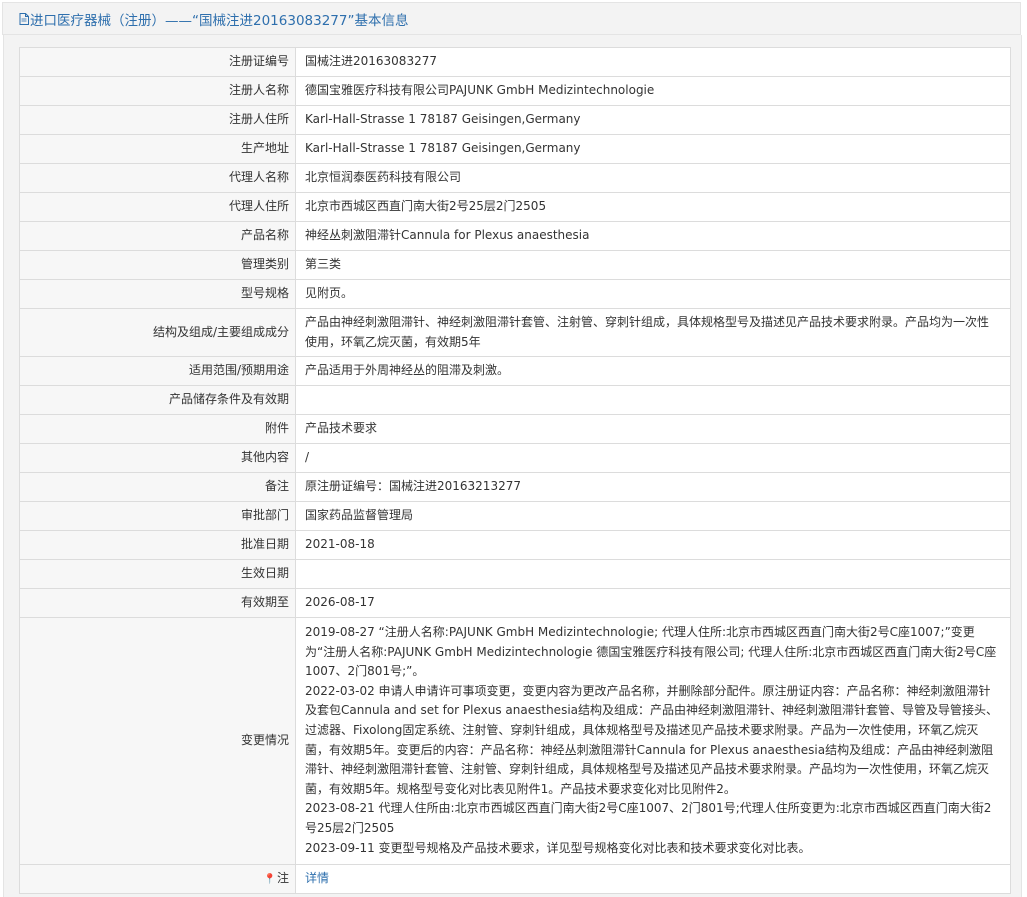 The width and height of the screenshot is (1027, 897). What do you see at coordinates (157, 487) in the screenshot?
I see `field-label: 备注` at bounding box center [157, 487].